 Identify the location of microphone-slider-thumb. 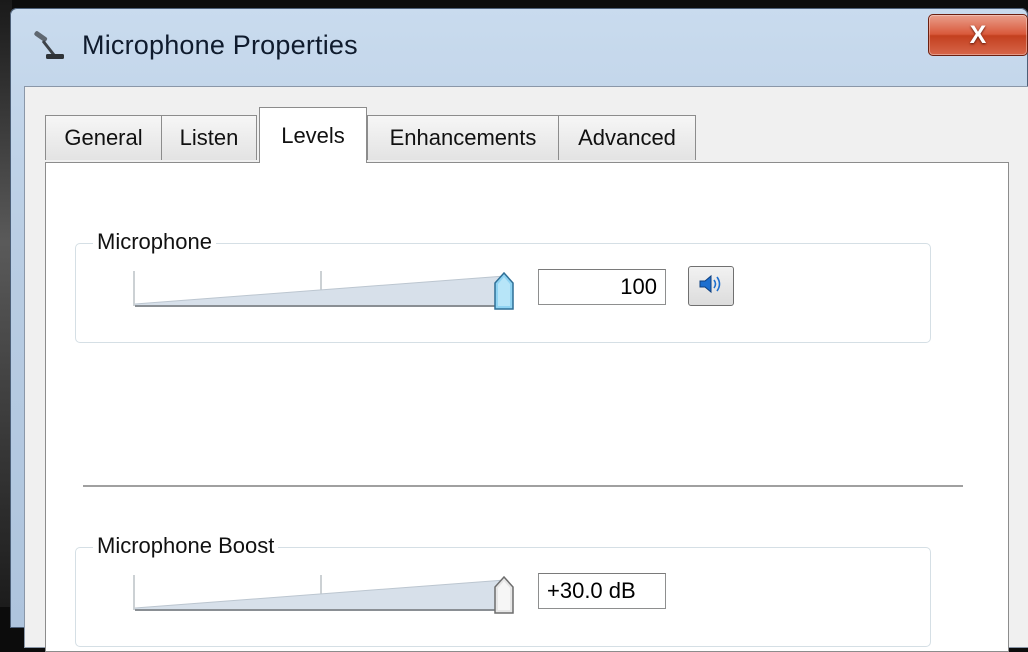
(504, 291).